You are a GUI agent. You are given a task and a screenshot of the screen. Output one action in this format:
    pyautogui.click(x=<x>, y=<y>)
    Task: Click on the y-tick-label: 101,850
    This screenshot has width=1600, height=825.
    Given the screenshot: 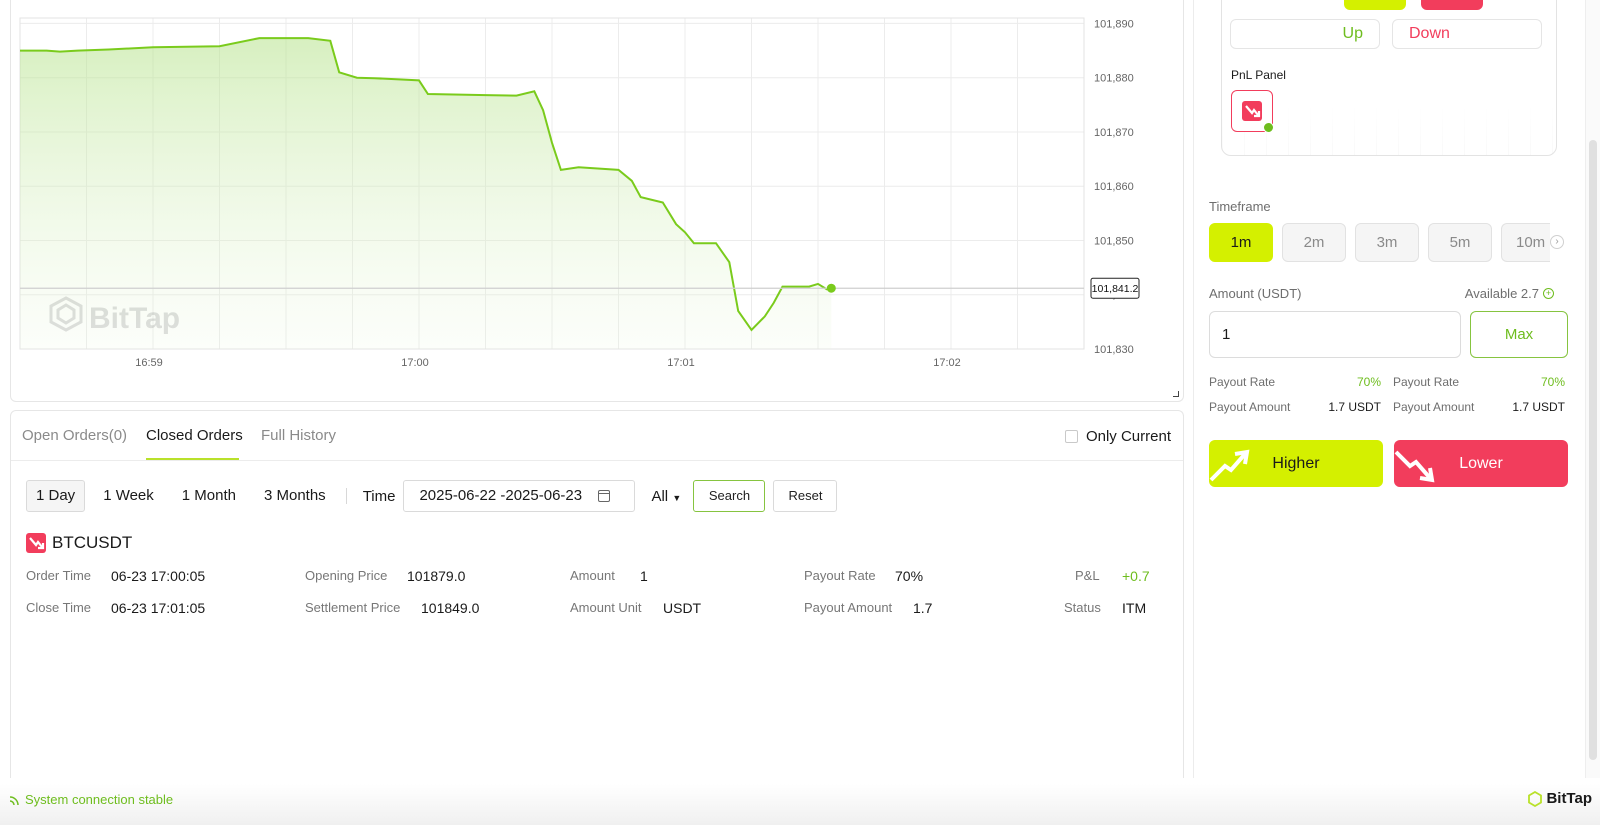 What is the action you would take?
    pyautogui.click(x=1114, y=241)
    